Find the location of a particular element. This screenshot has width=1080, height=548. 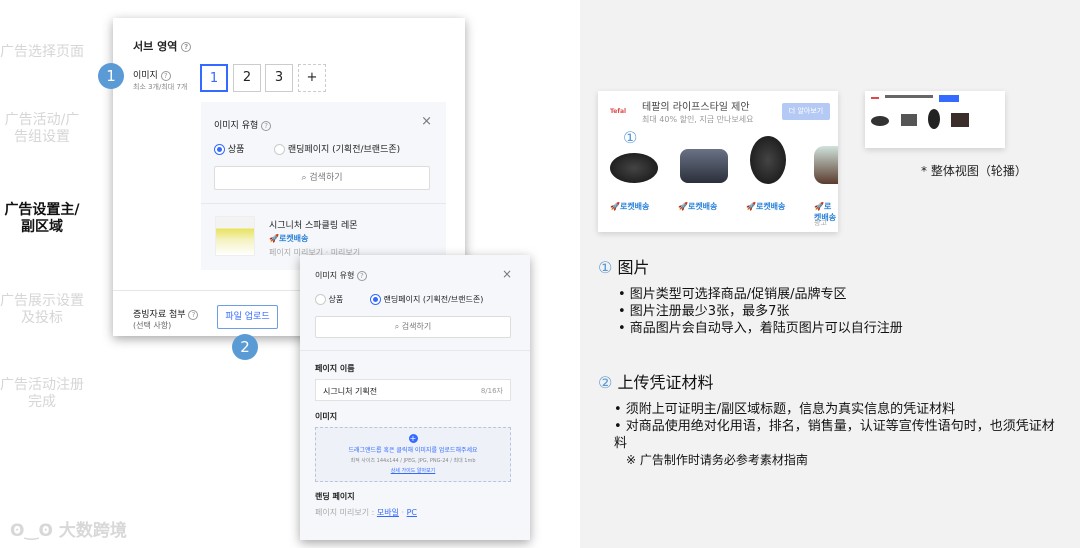

image-slot-2: 2 is located at coordinates (247, 78).